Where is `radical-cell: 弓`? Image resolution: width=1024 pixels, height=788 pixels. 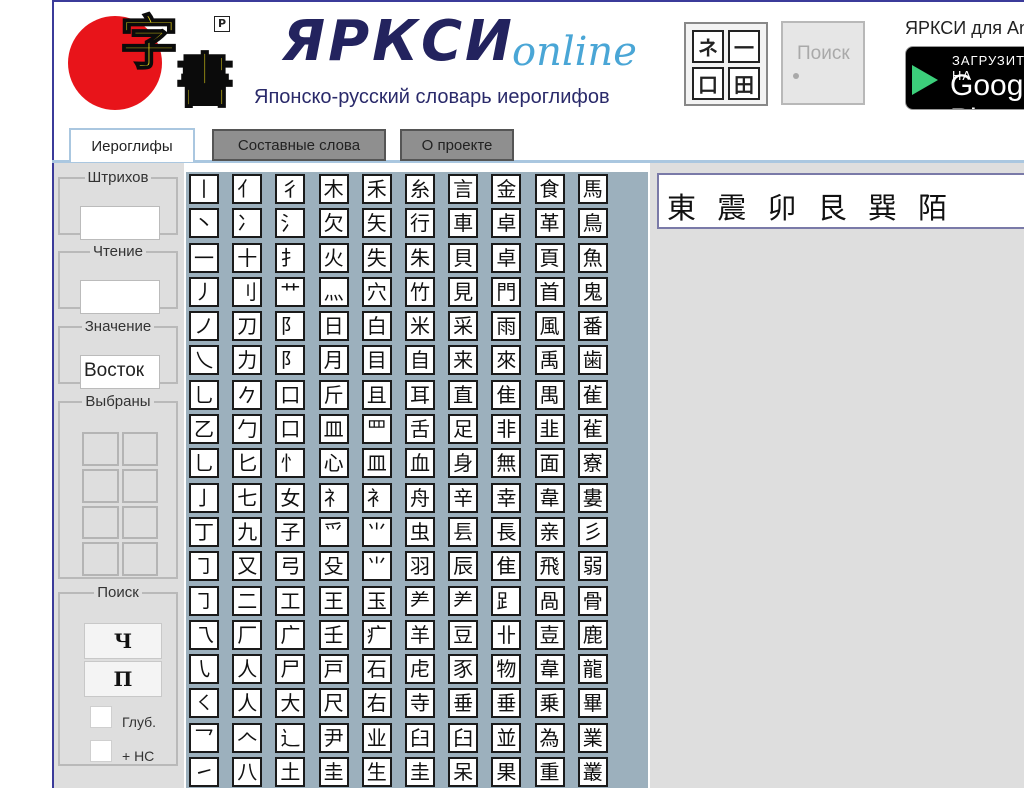 radical-cell: 弓 is located at coordinates (290, 566).